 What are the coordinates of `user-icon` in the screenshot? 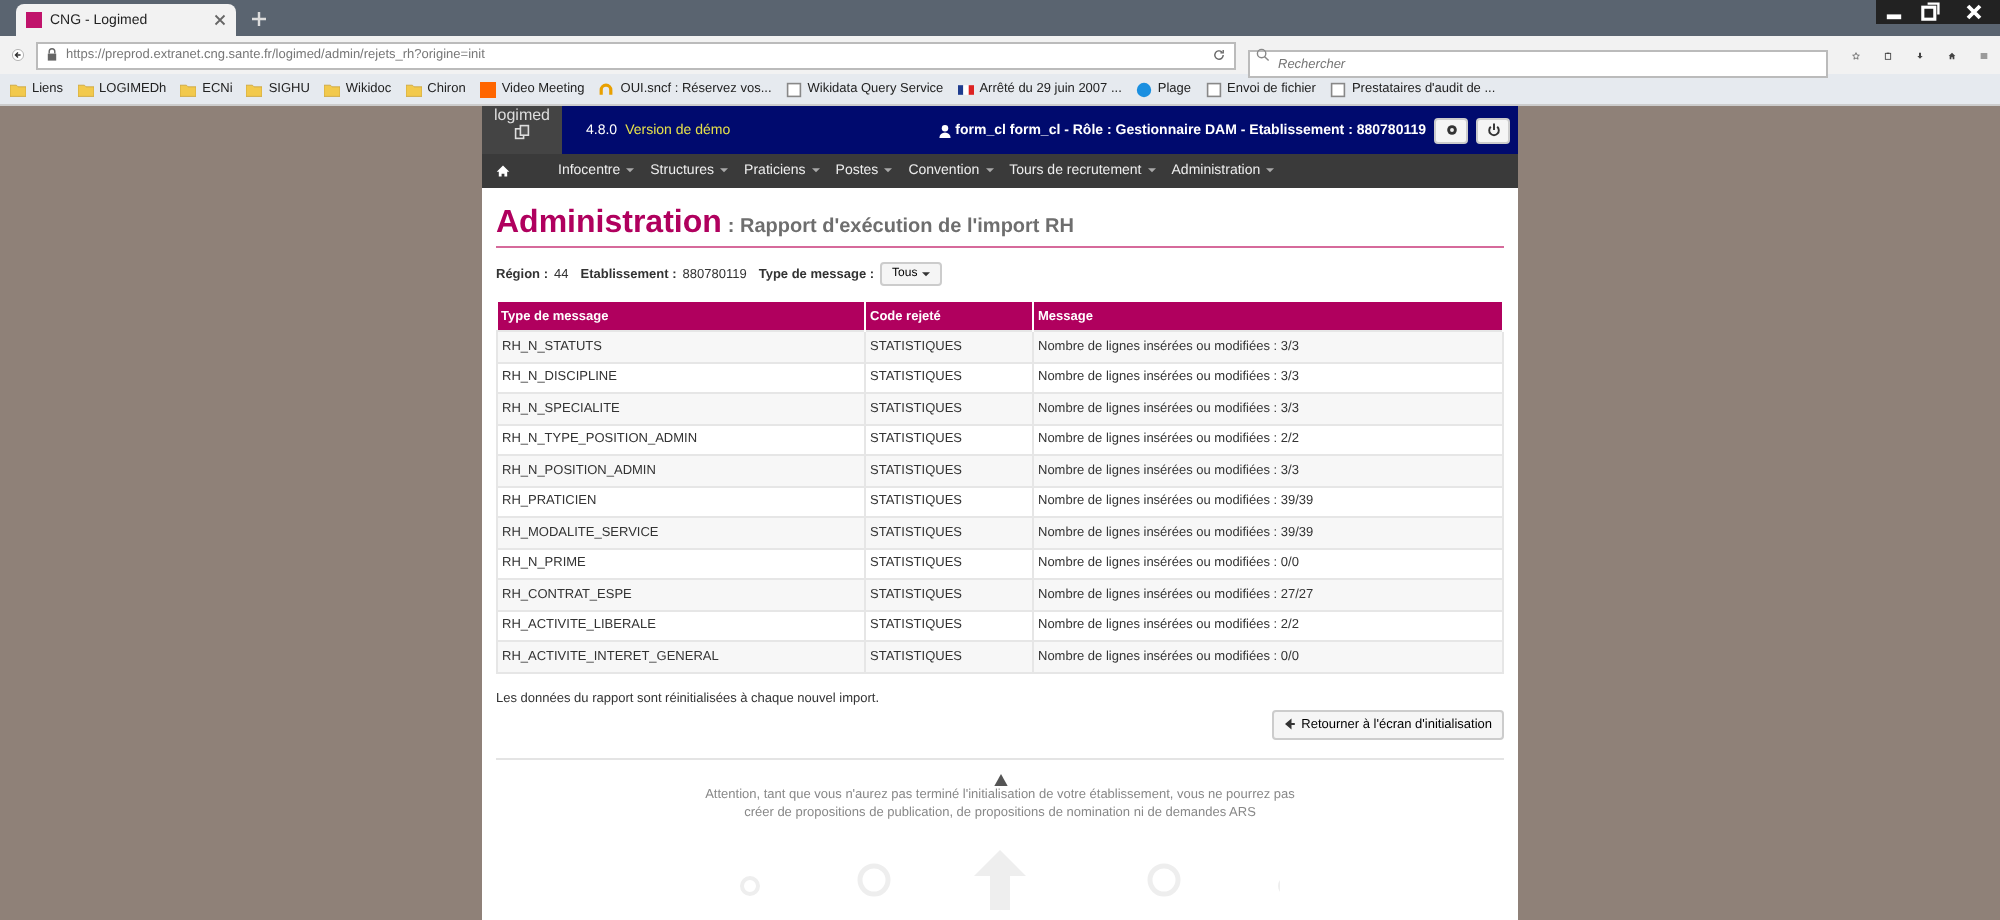 It's located at (944, 130).